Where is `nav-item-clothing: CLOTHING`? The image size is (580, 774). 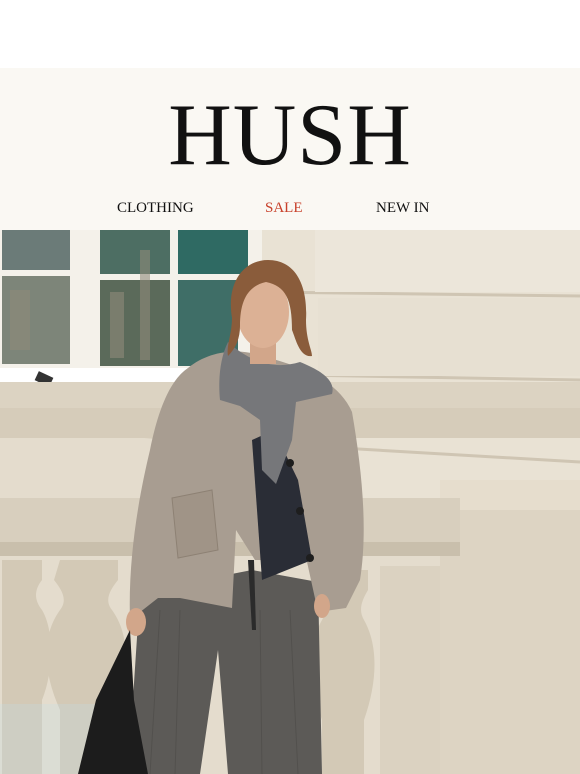
nav-item-clothing: CLOTHING is located at coordinates (155, 208).